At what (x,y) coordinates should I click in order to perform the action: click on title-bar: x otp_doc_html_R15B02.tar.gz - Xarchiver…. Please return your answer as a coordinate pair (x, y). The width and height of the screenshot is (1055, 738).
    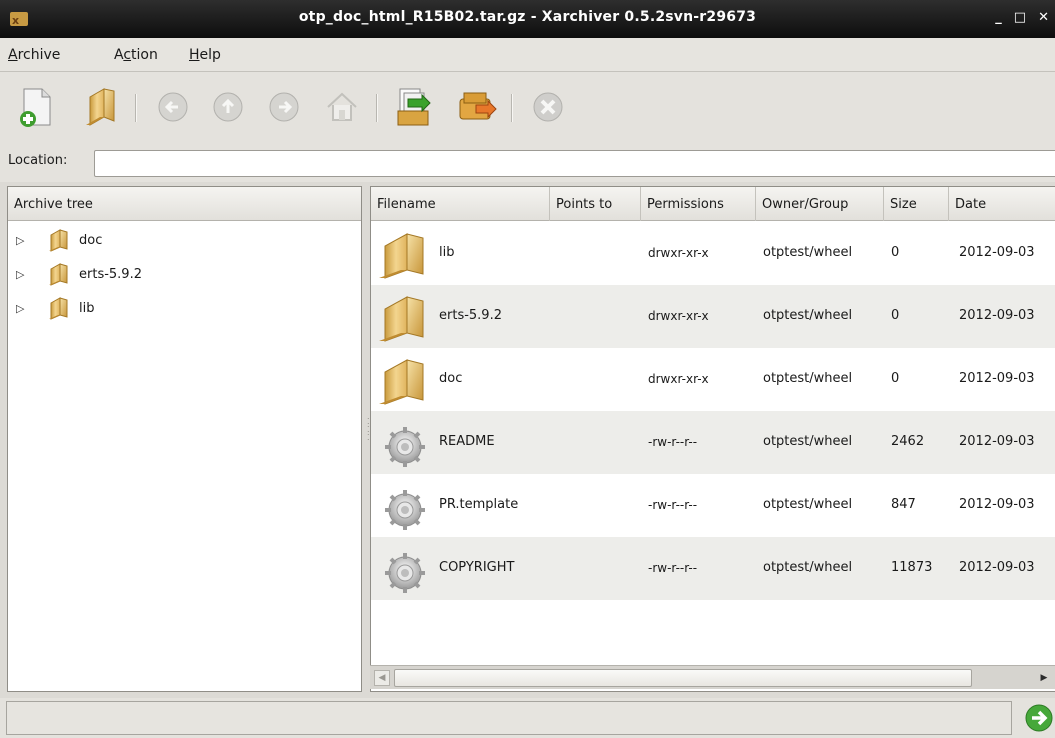
    Looking at the image, I should click on (527, 19).